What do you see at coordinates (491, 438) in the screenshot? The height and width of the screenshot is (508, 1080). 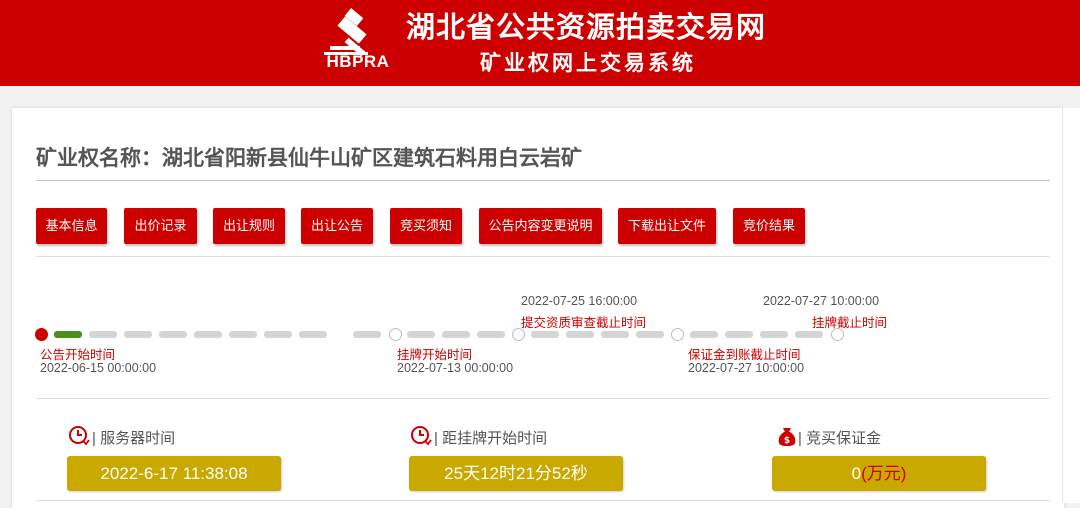 I see `countdown-label: | 距挂牌开始时间` at bounding box center [491, 438].